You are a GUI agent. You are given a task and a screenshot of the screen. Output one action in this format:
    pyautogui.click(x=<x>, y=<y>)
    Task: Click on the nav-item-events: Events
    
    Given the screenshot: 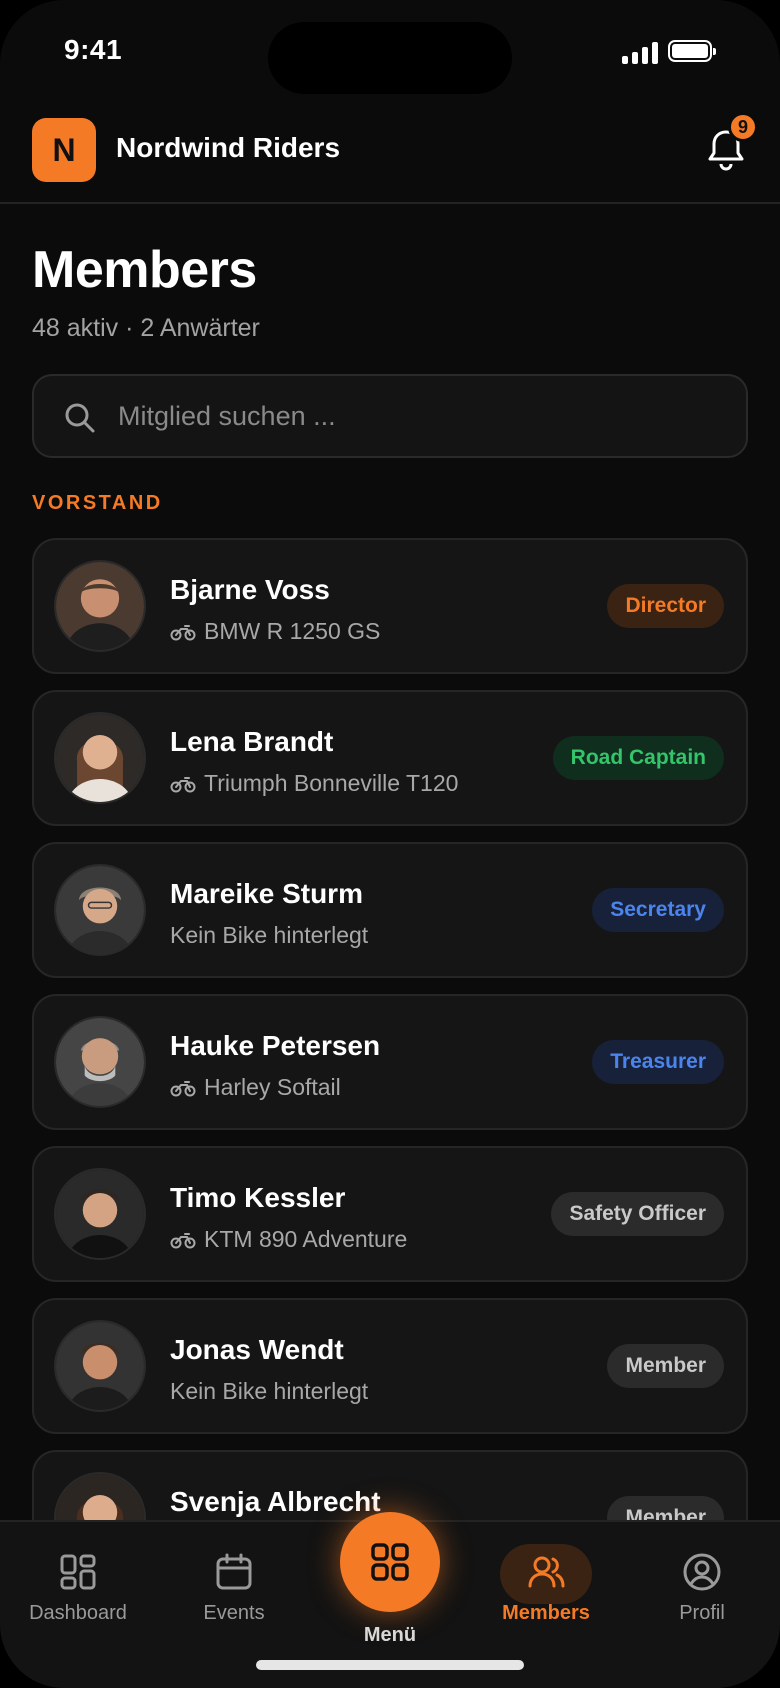 What is the action you would take?
    pyautogui.click(x=234, y=1588)
    